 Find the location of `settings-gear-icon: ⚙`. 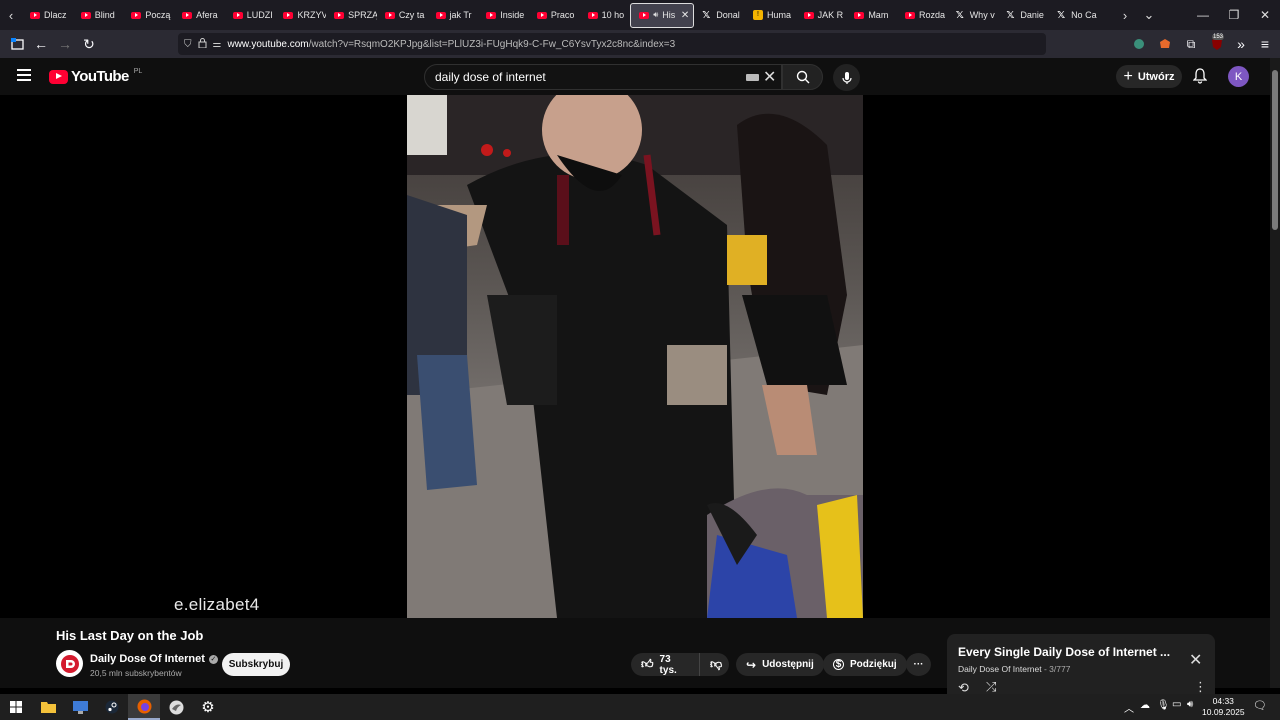

settings-gear-icon: ⚙ is located at coordinates (208, 707).